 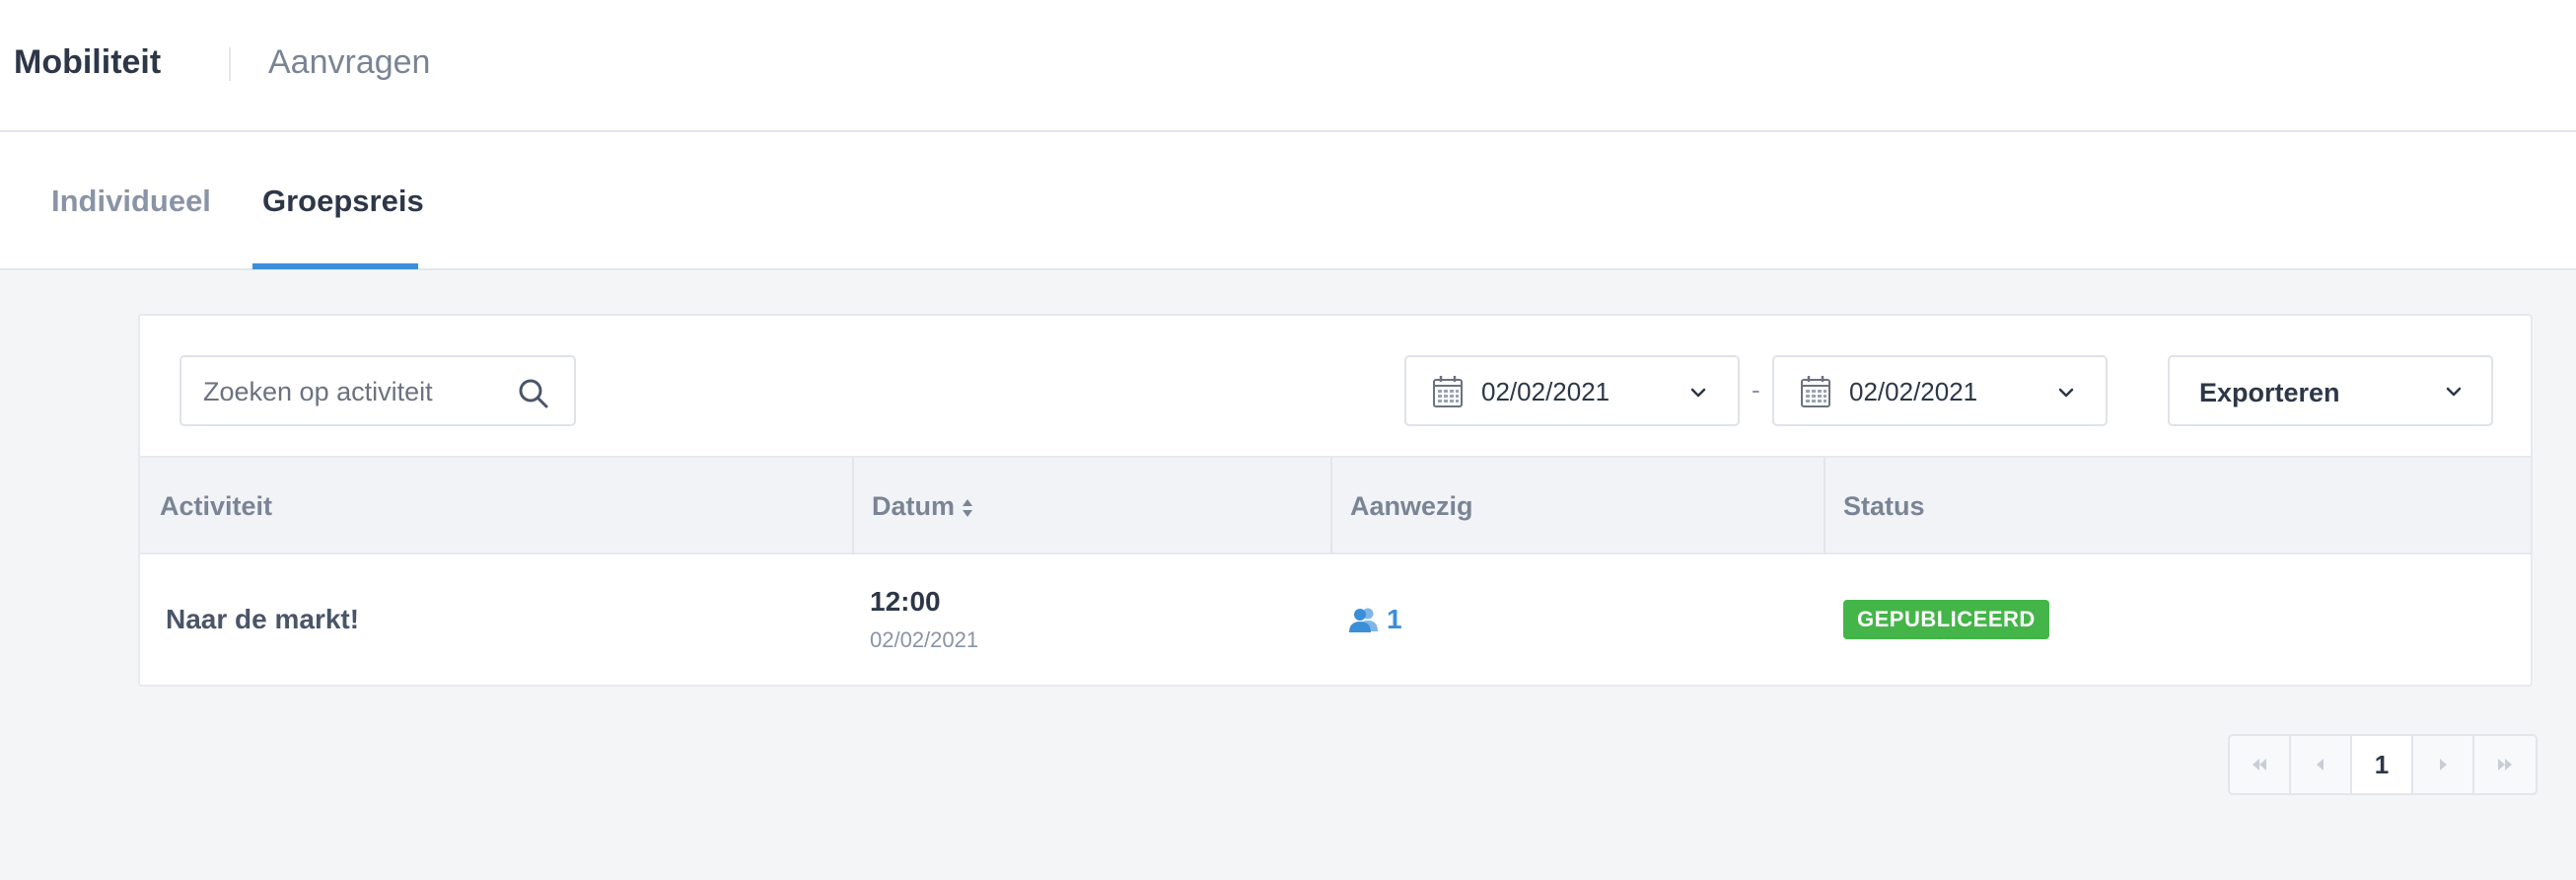 I want to click on date-to-value: 02/02/2021, so click(x=1914, y=391).